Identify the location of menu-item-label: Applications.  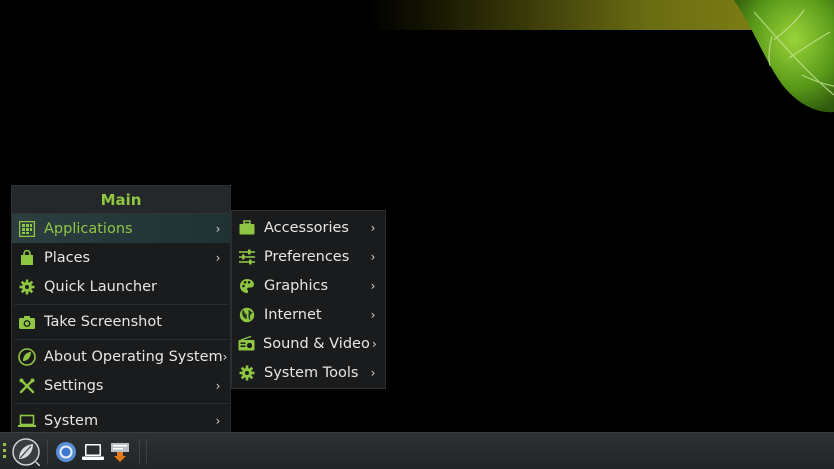
(88, 228).